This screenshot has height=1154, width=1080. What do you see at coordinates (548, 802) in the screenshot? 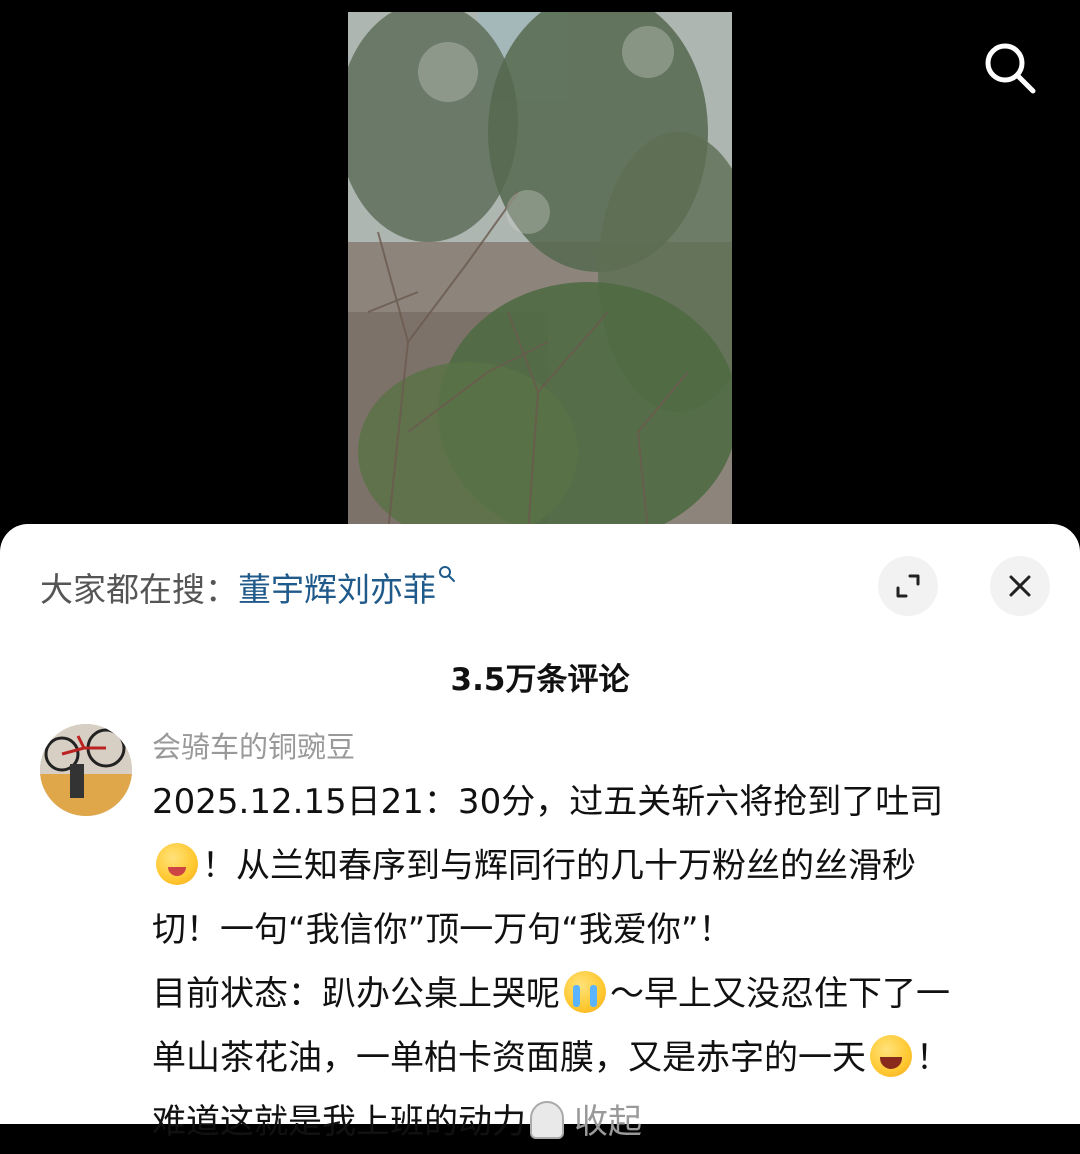
I see `comment-line: 2025.12.15日21：30分，过五关斩六将抢到了吐司` at bounding box center [548, 802].